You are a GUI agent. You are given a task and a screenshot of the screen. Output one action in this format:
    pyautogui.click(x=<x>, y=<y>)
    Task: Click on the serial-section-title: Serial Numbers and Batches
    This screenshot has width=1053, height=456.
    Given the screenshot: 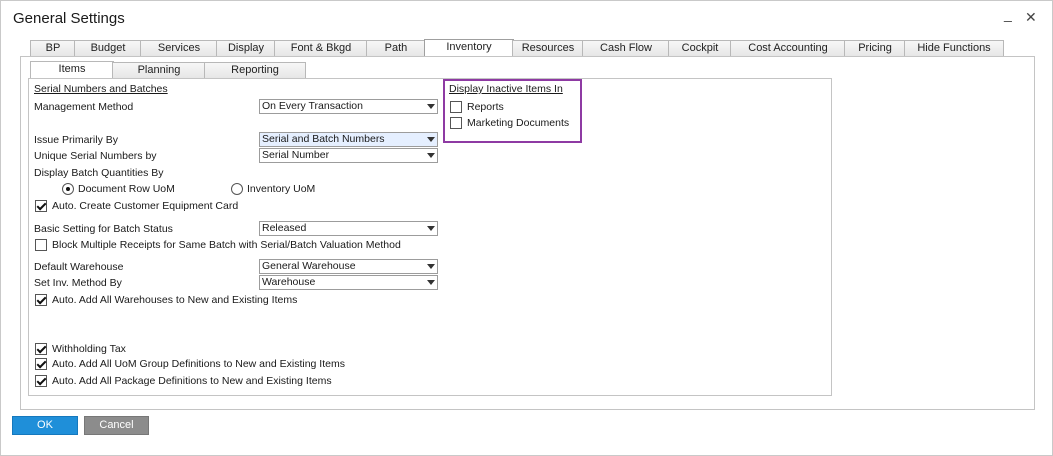 What is the action you would take?
    pyautogui.click(x=101, y=89)
    